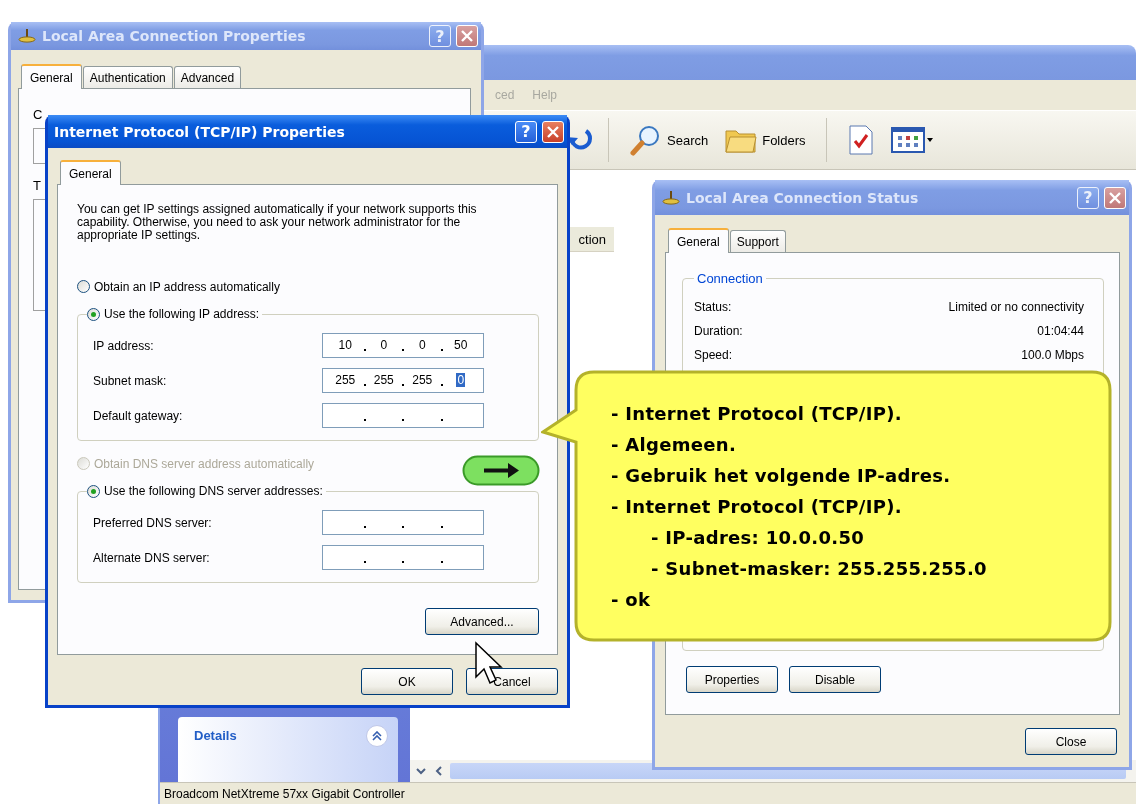 The width and height of the screenshot is (1136, 804). I want to click on callout-line: - Subnet-masker: 255.255.255.0, so click(819, 569).